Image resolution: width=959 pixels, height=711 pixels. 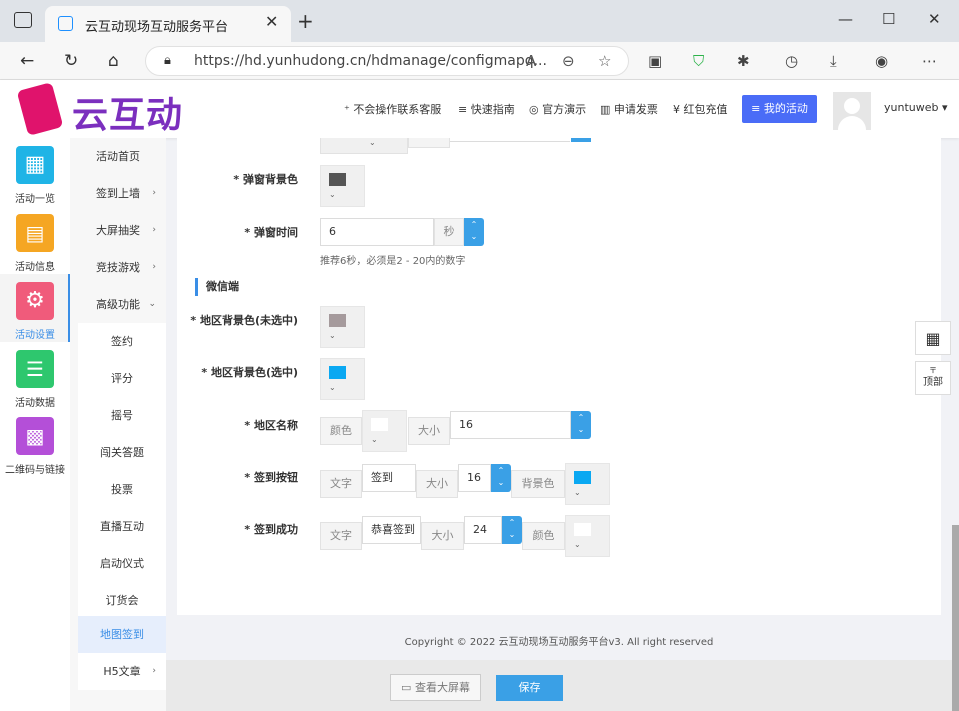 I want to click on subnav-item-sign-contract: 签约, so click(x=122, y=341).